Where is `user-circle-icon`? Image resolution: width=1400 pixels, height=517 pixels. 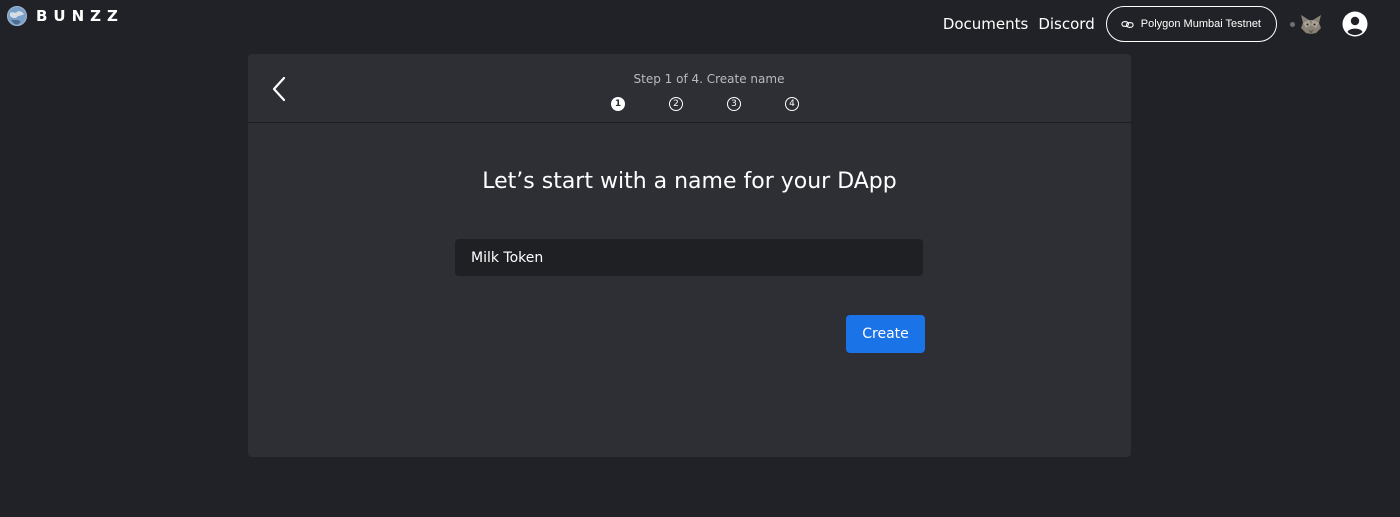
user-circle-icon is located at coordinates (1355, 24).